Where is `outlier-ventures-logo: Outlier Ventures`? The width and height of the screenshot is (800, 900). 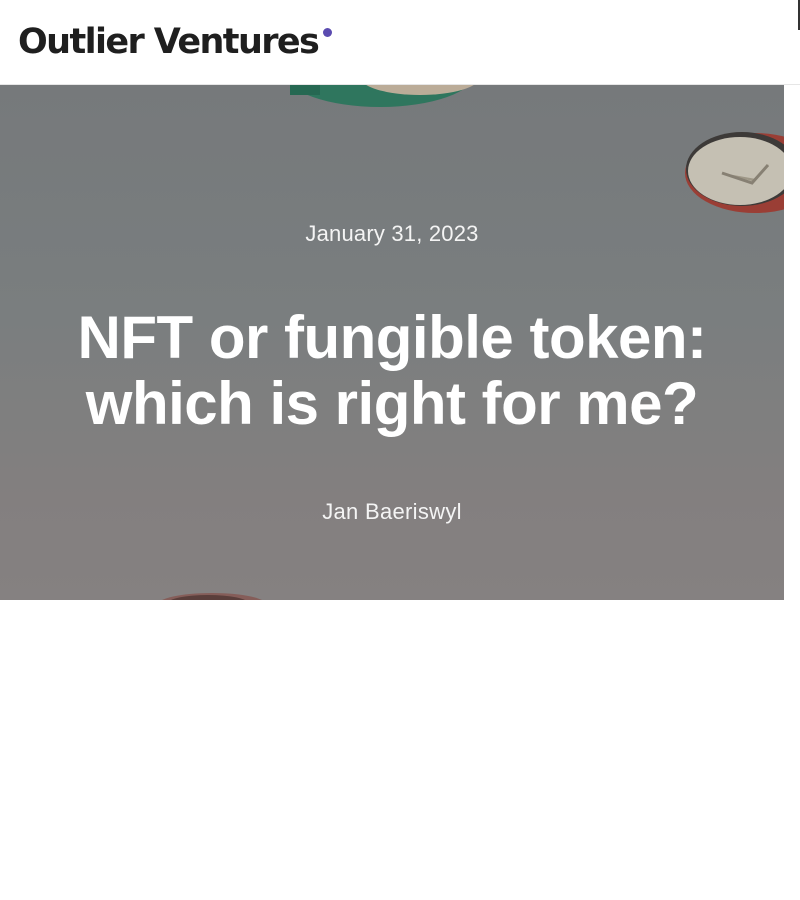
outlier-ventures-logo: Outlier Ventures is located at coordinates (175, 42).